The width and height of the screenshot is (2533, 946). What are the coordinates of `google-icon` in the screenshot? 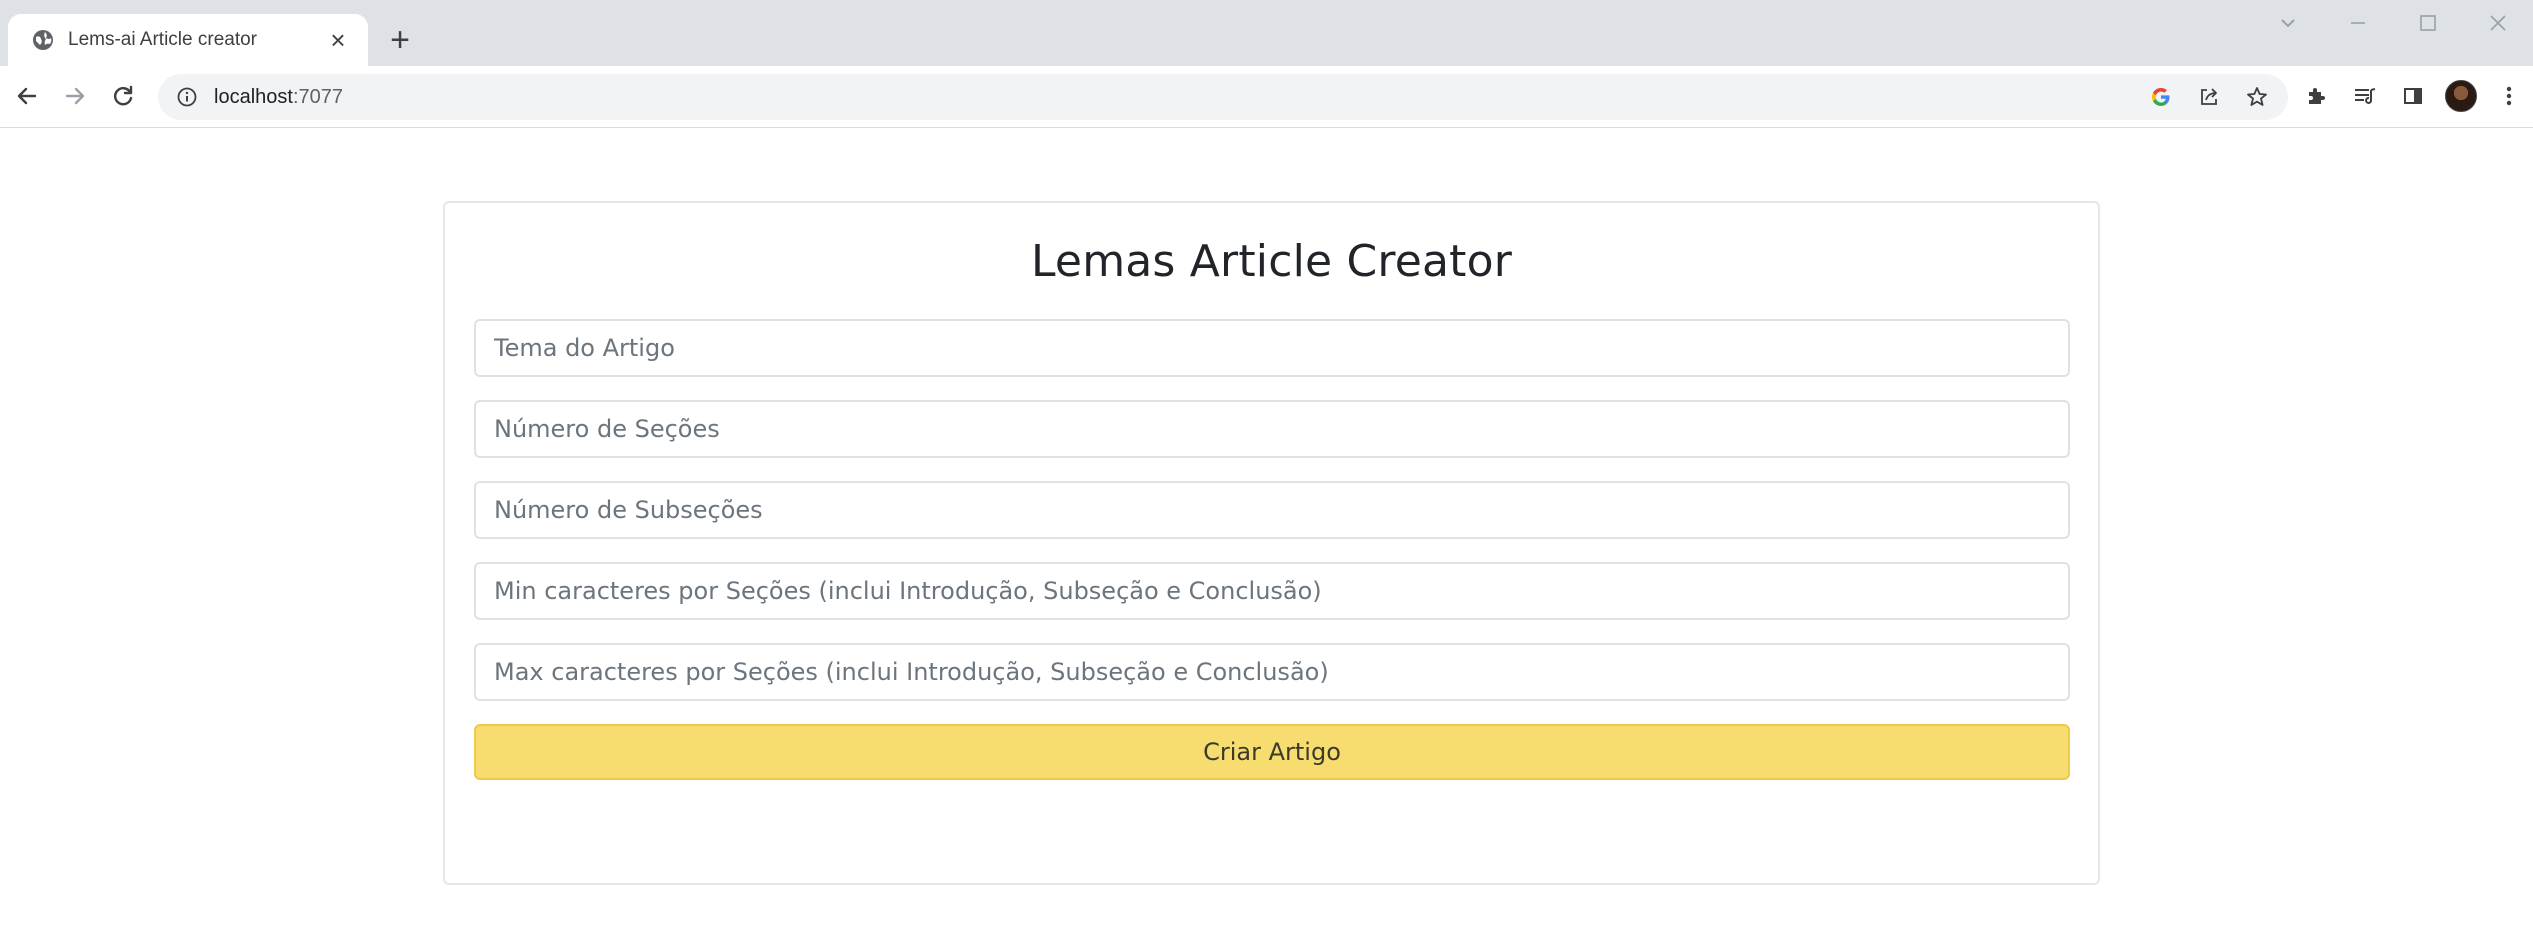 It's located at (2161, 97).